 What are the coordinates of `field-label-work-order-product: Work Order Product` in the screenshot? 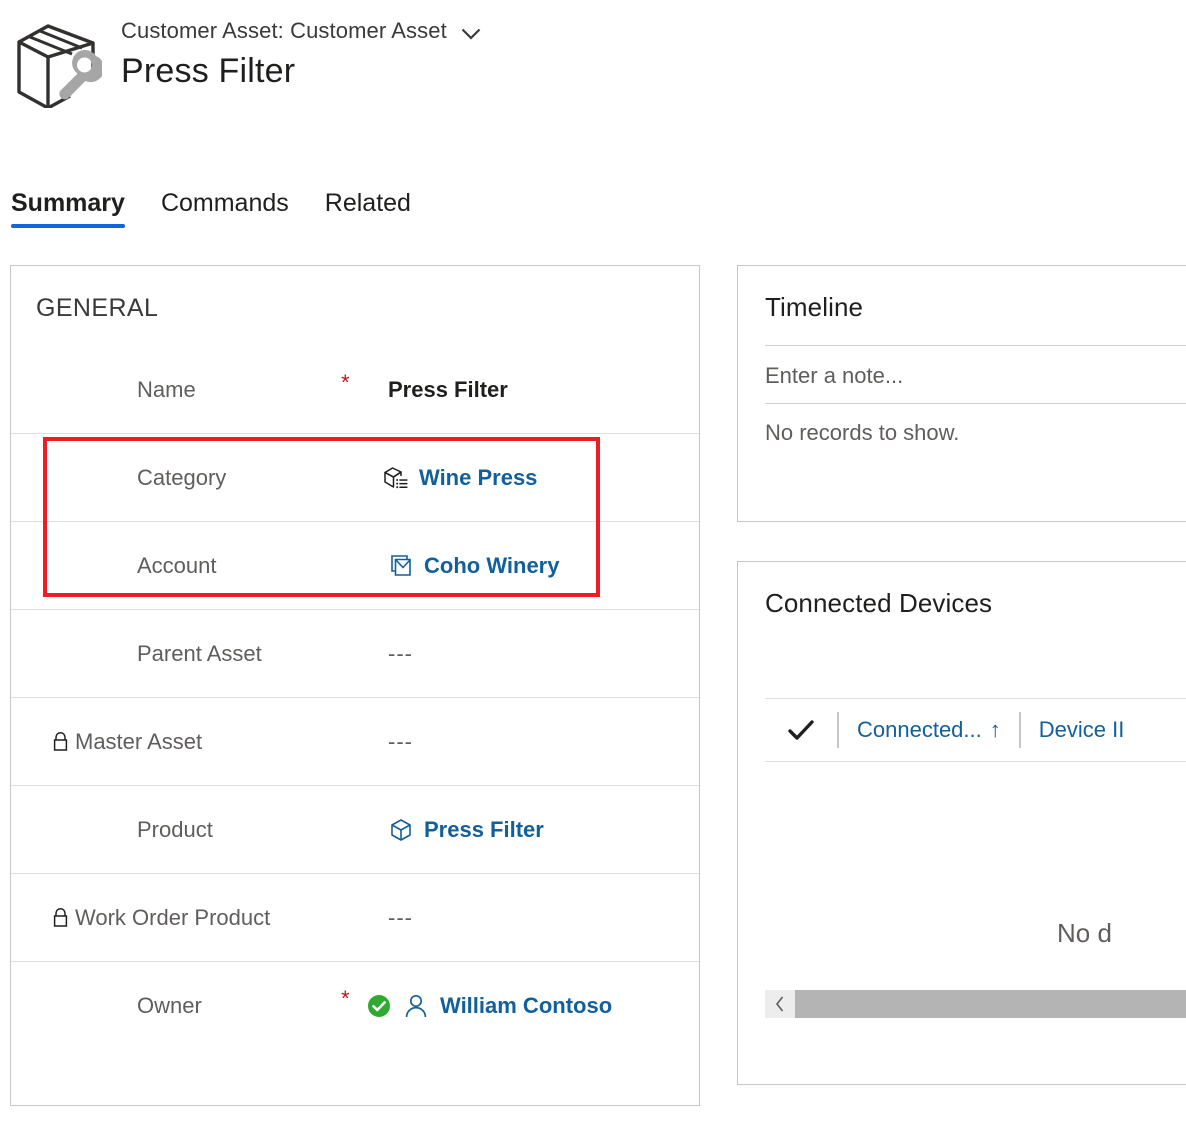 It's located at (173, 917).